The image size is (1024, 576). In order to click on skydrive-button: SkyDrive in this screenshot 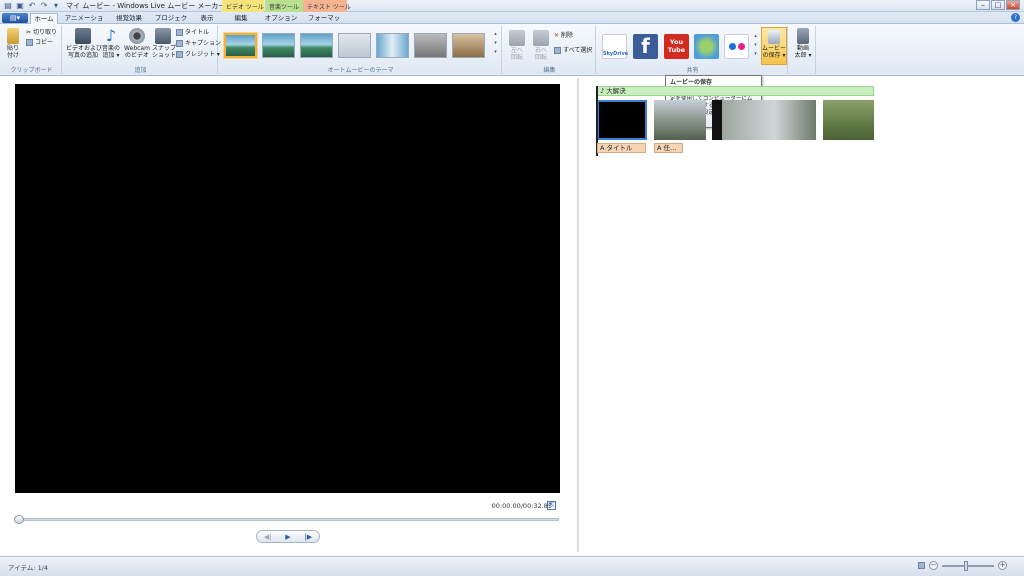, I will do `click(615, 46)`.